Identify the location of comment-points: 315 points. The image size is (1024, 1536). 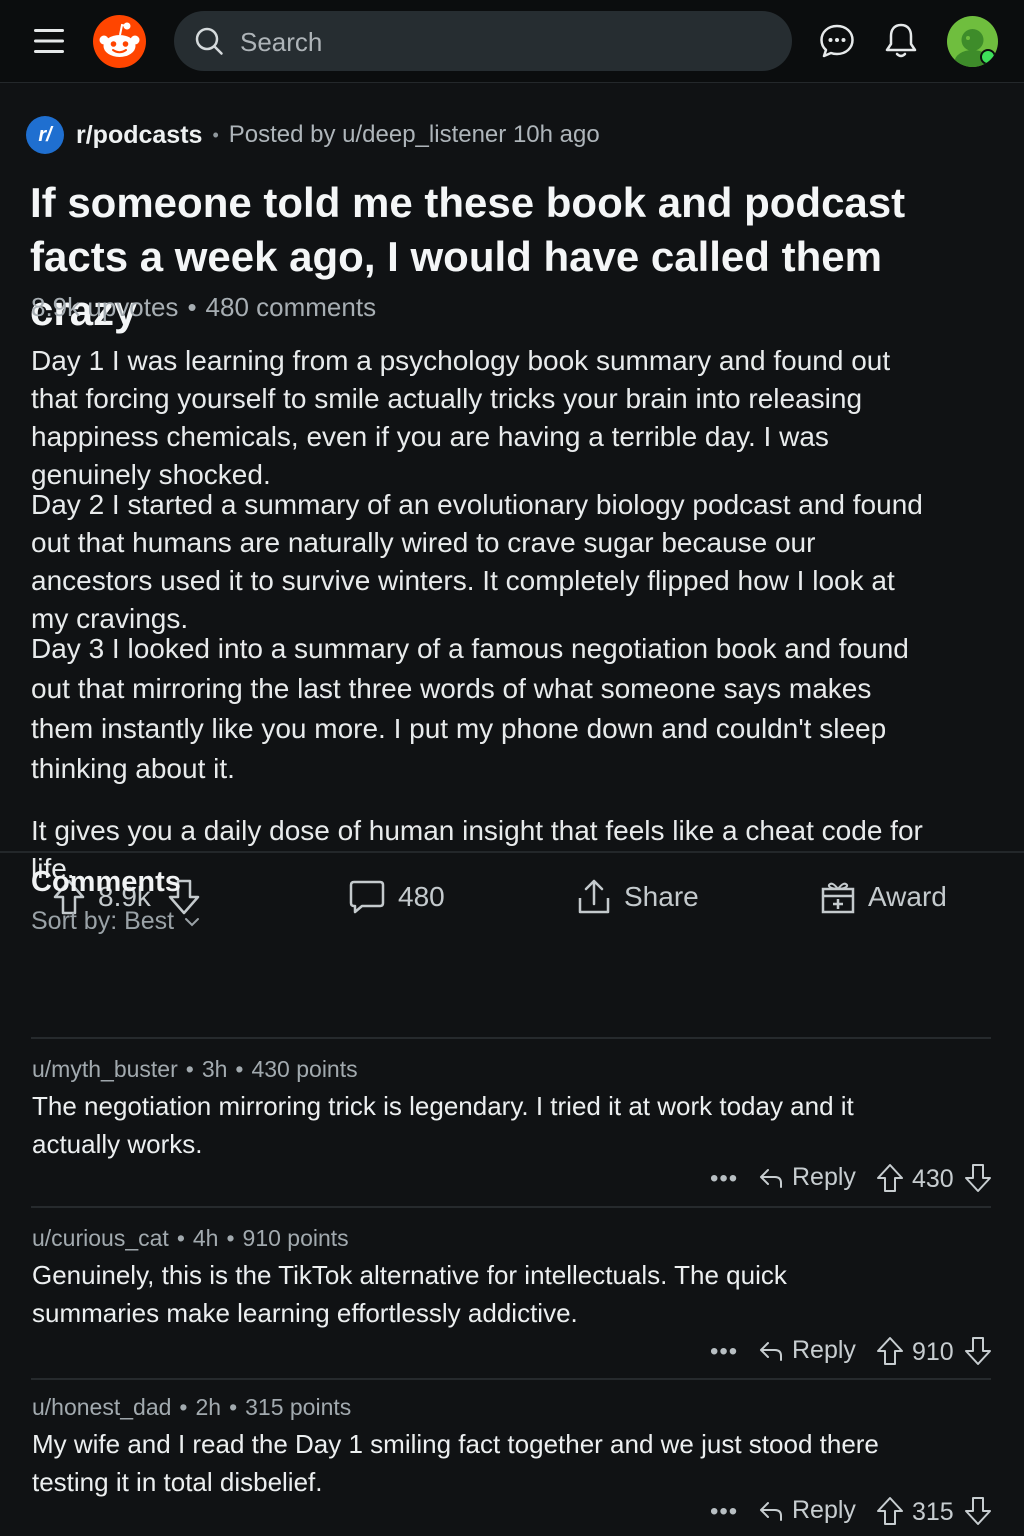
(298, 1407).